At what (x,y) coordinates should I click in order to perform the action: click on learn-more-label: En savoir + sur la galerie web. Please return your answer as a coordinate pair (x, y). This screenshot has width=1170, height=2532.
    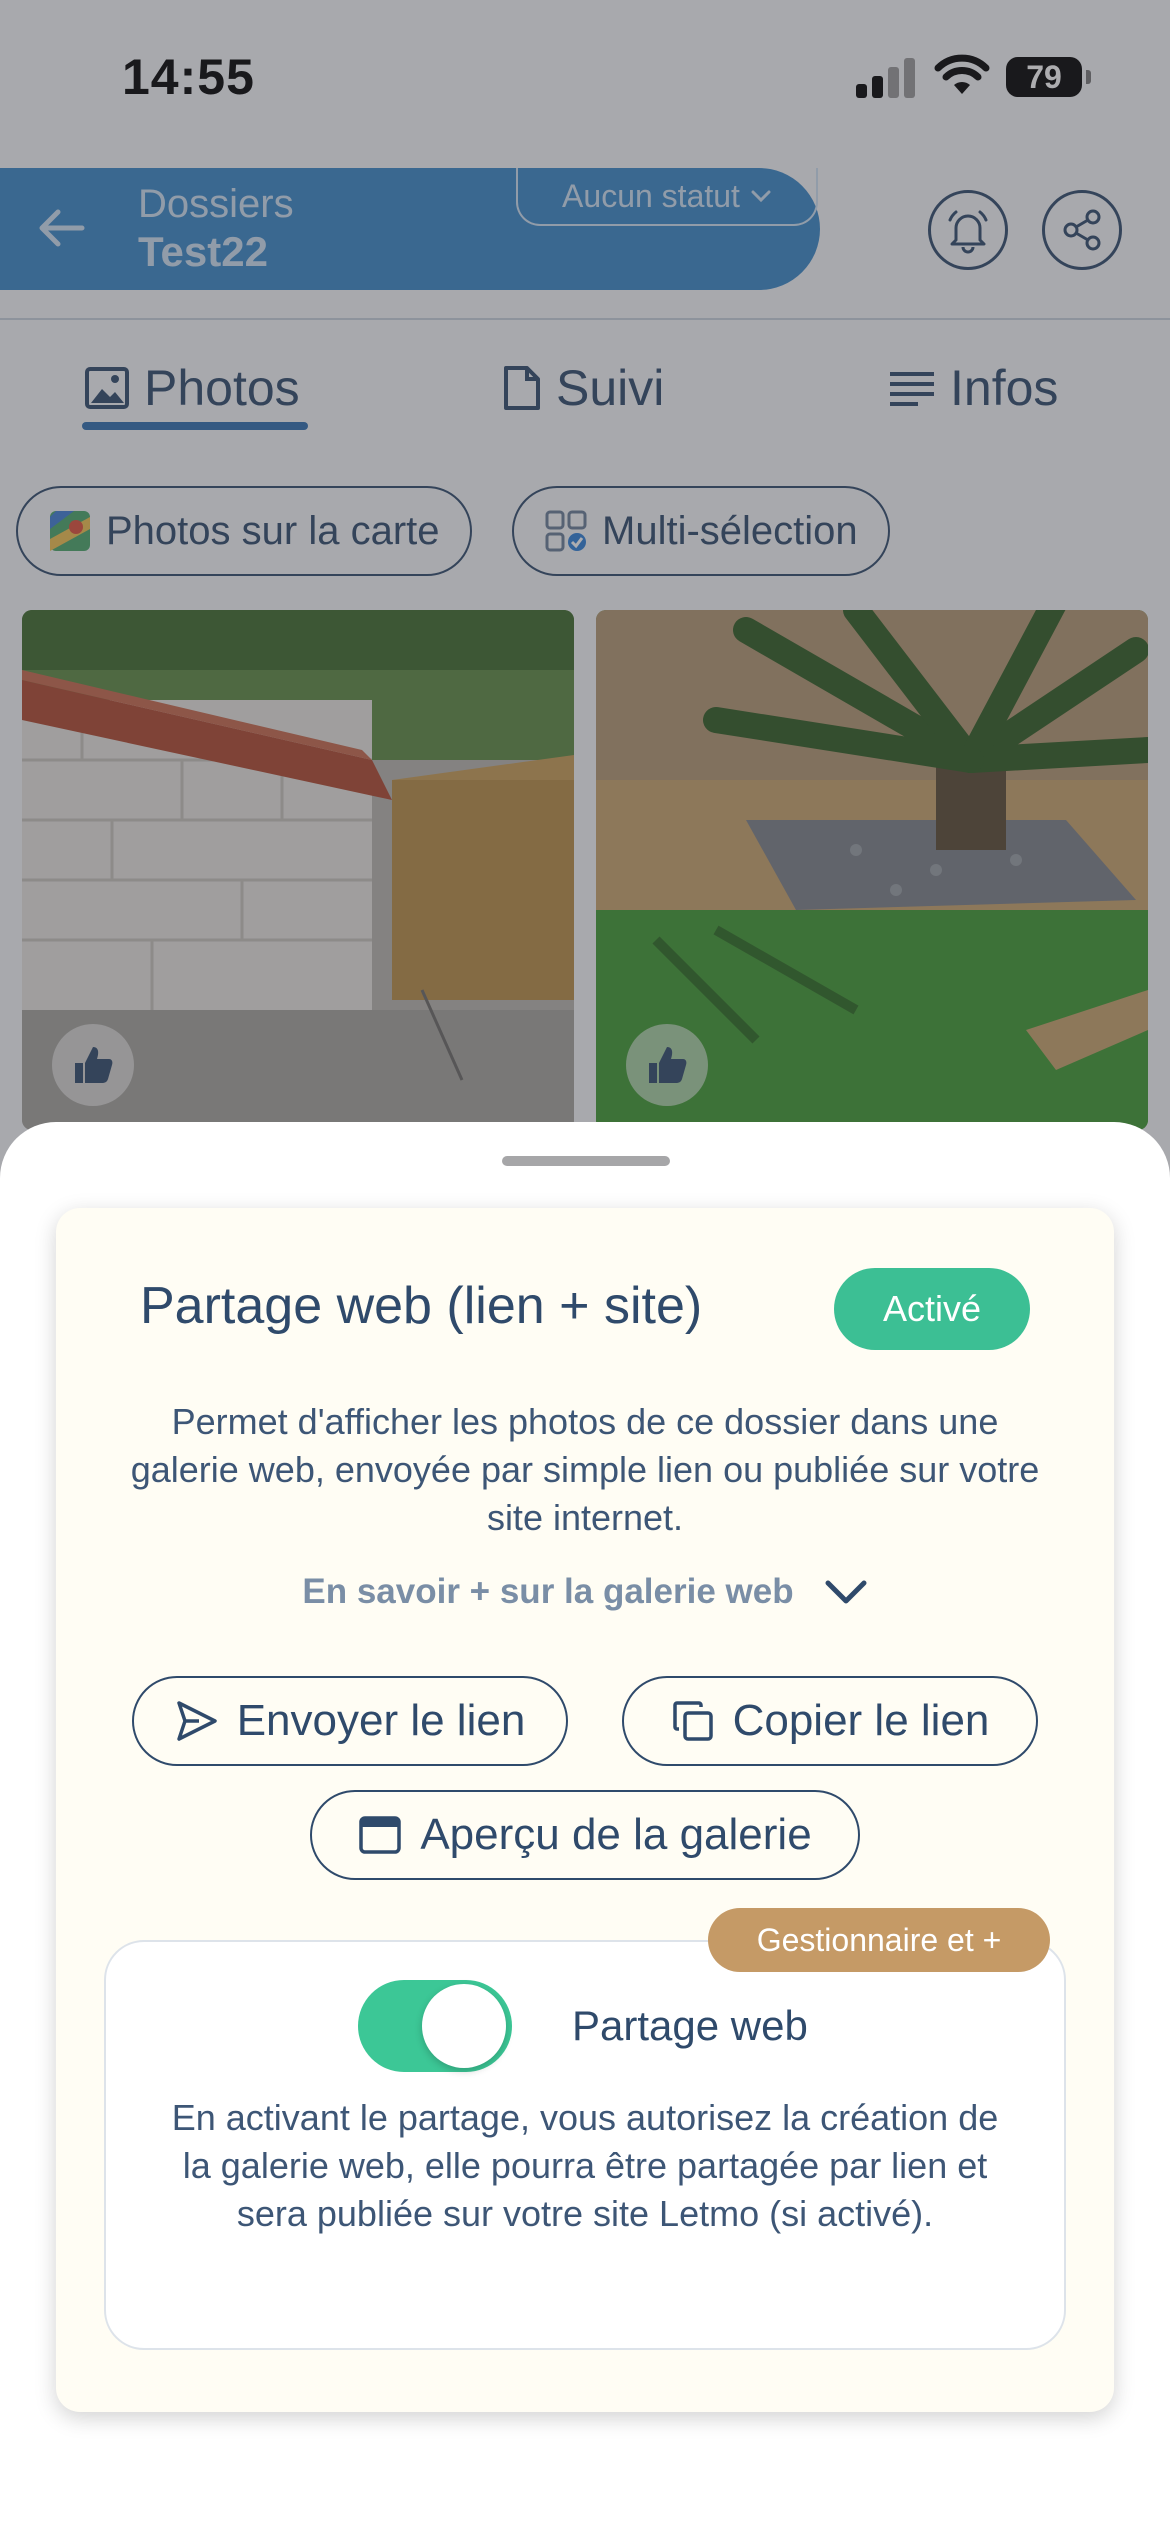
    Looking at the image, I should click on (548, 1591).